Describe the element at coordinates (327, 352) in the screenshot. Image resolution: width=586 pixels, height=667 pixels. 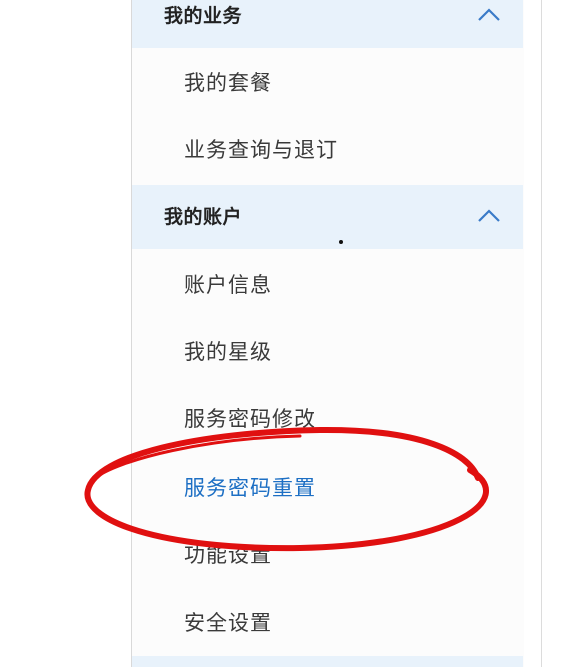
I see `menu-item-my-star-level: 我的星级` at that location.